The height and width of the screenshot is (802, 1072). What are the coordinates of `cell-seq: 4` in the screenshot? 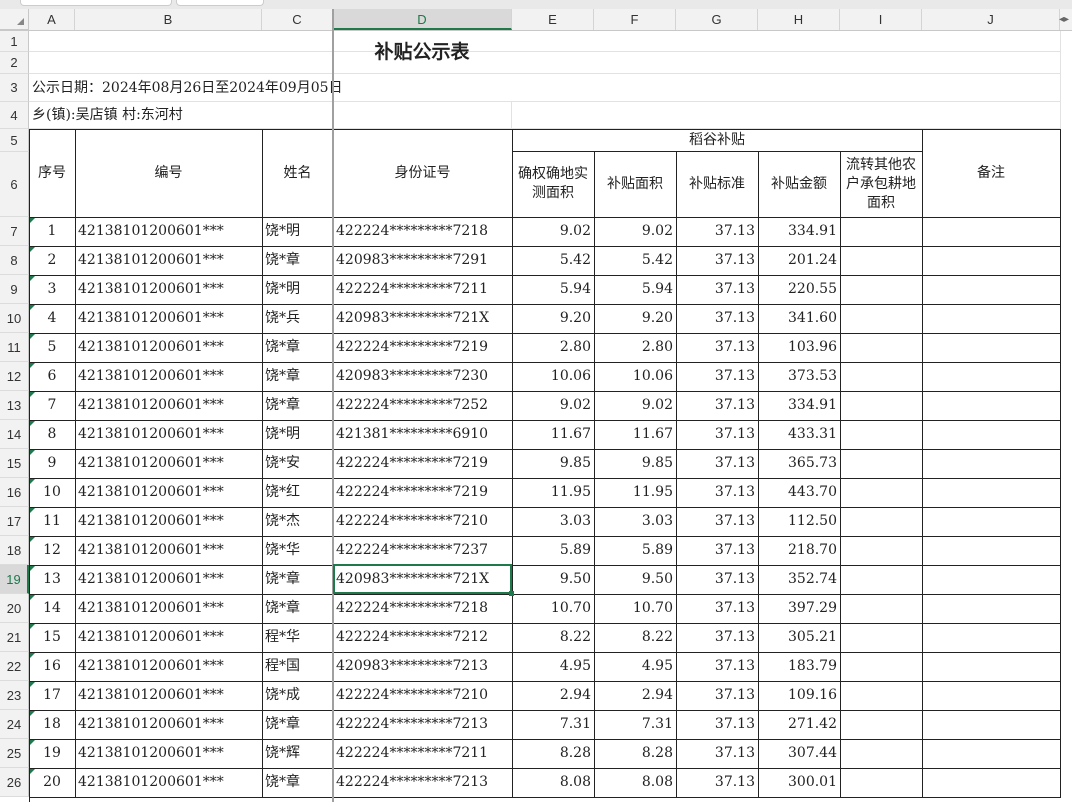 It's located at (52, 319).